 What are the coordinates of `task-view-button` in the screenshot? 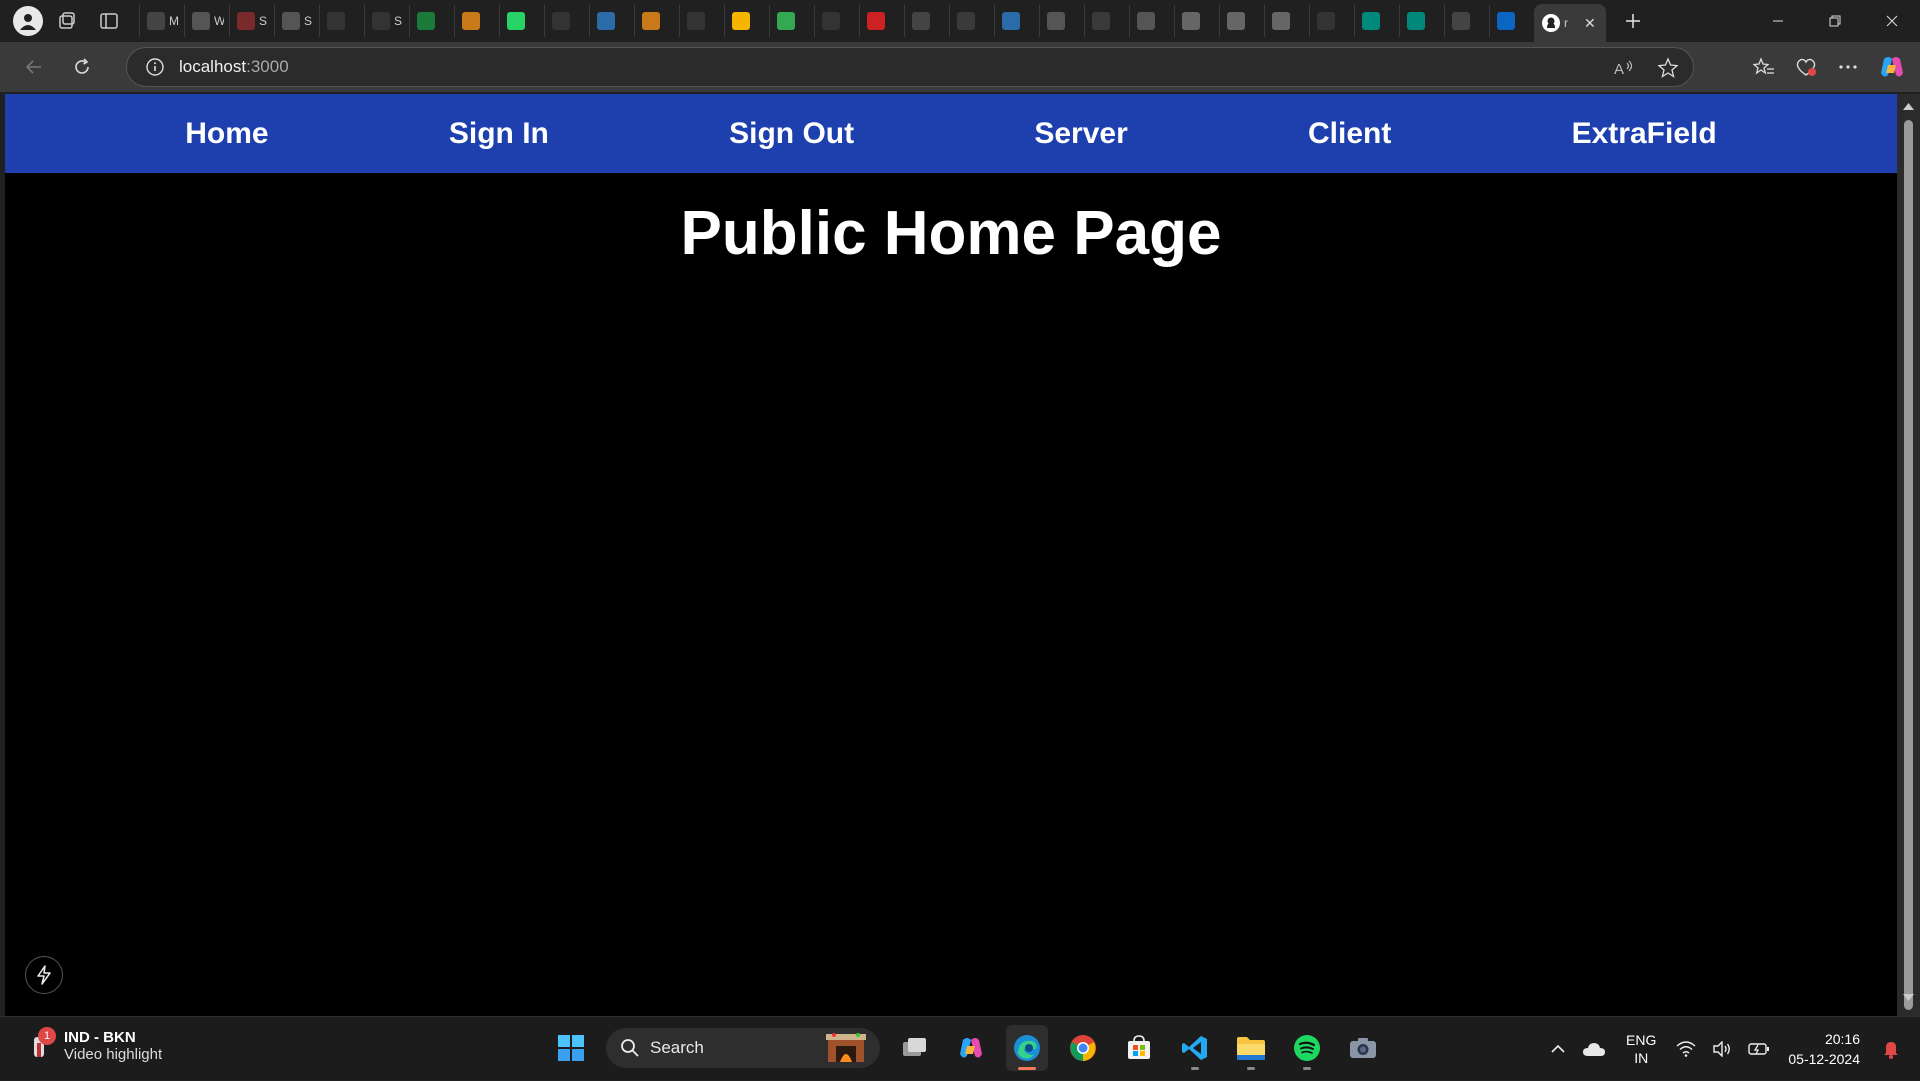 It's located at (915, 1048).